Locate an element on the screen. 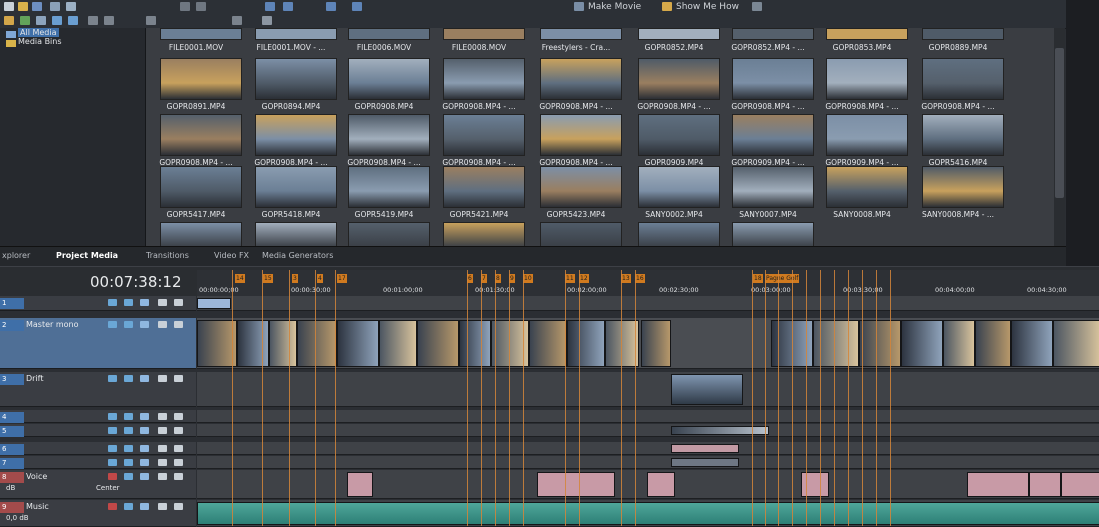 This screenshot has width=1099, height=527. timeline-marker: 17 is located at coordinates (342, 278).